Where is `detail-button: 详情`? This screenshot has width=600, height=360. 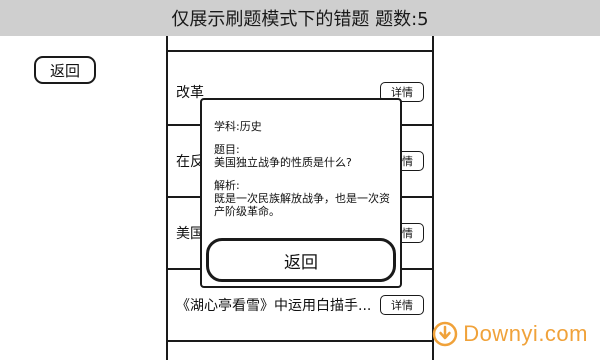
detail-button: 详情 is located at coordinates (402, 305).